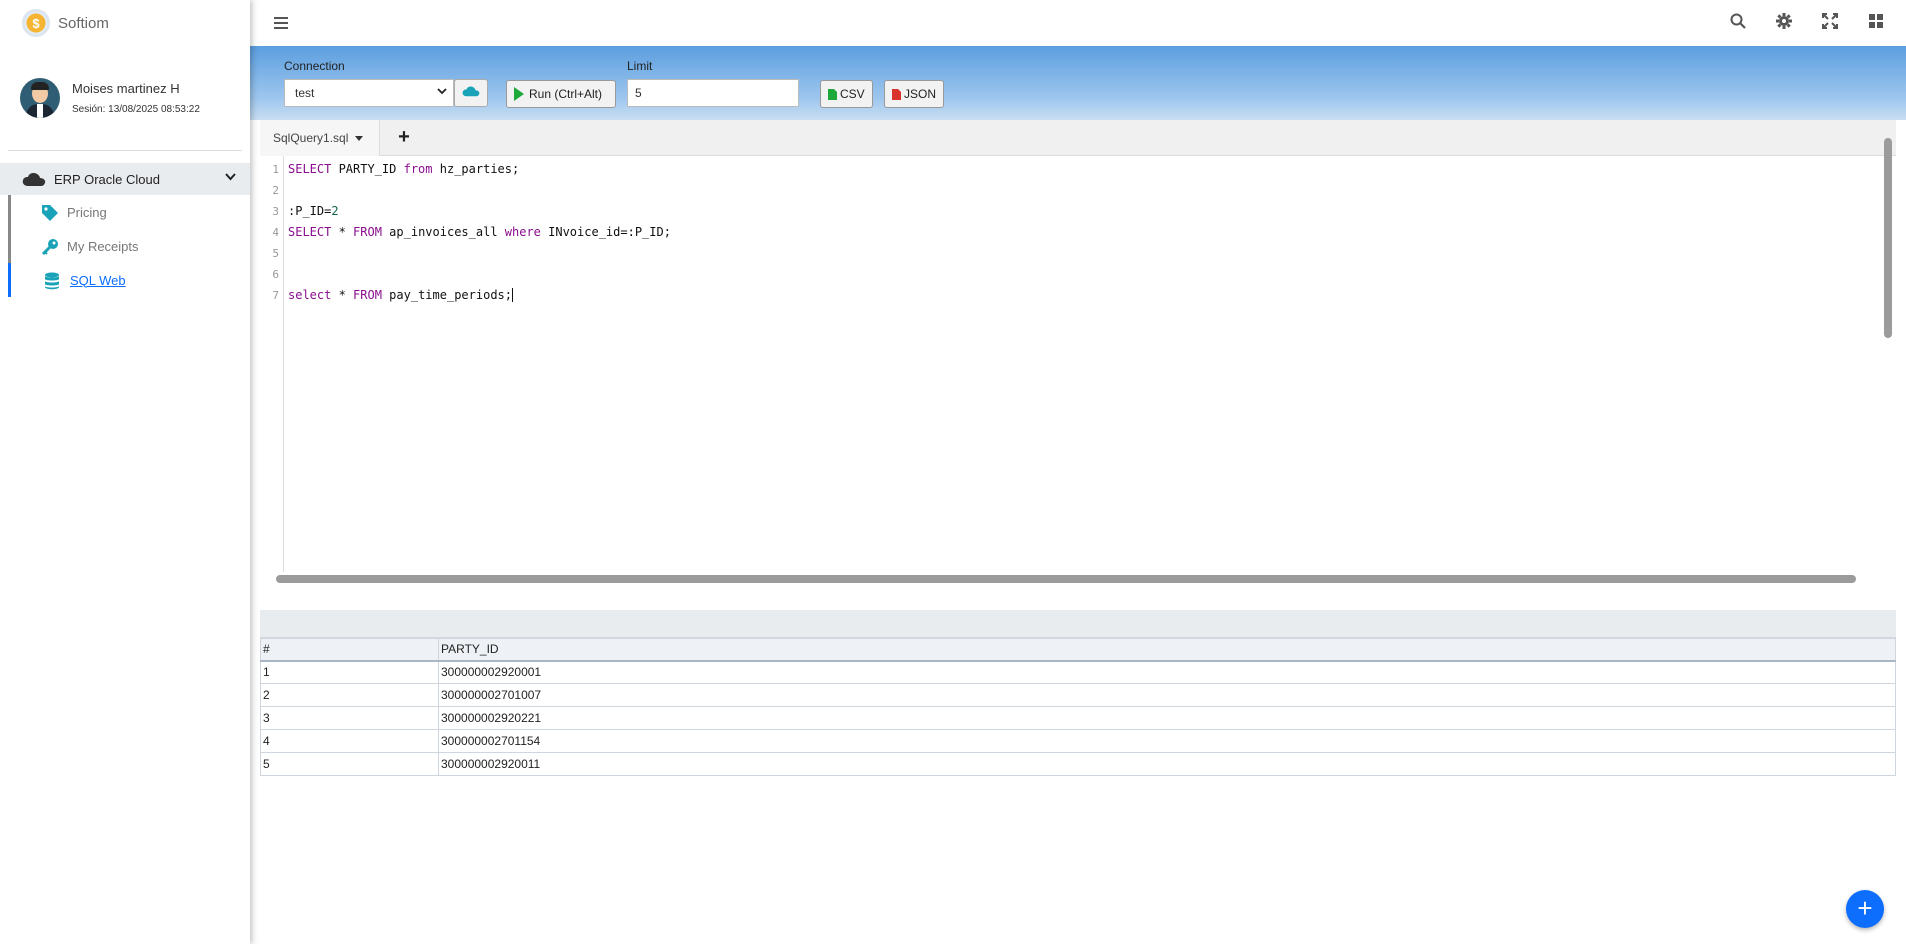 The height and width of the screenshot is (944, 1906). I want to click on table-row: 1 300000002920001, so click(1078, 672).